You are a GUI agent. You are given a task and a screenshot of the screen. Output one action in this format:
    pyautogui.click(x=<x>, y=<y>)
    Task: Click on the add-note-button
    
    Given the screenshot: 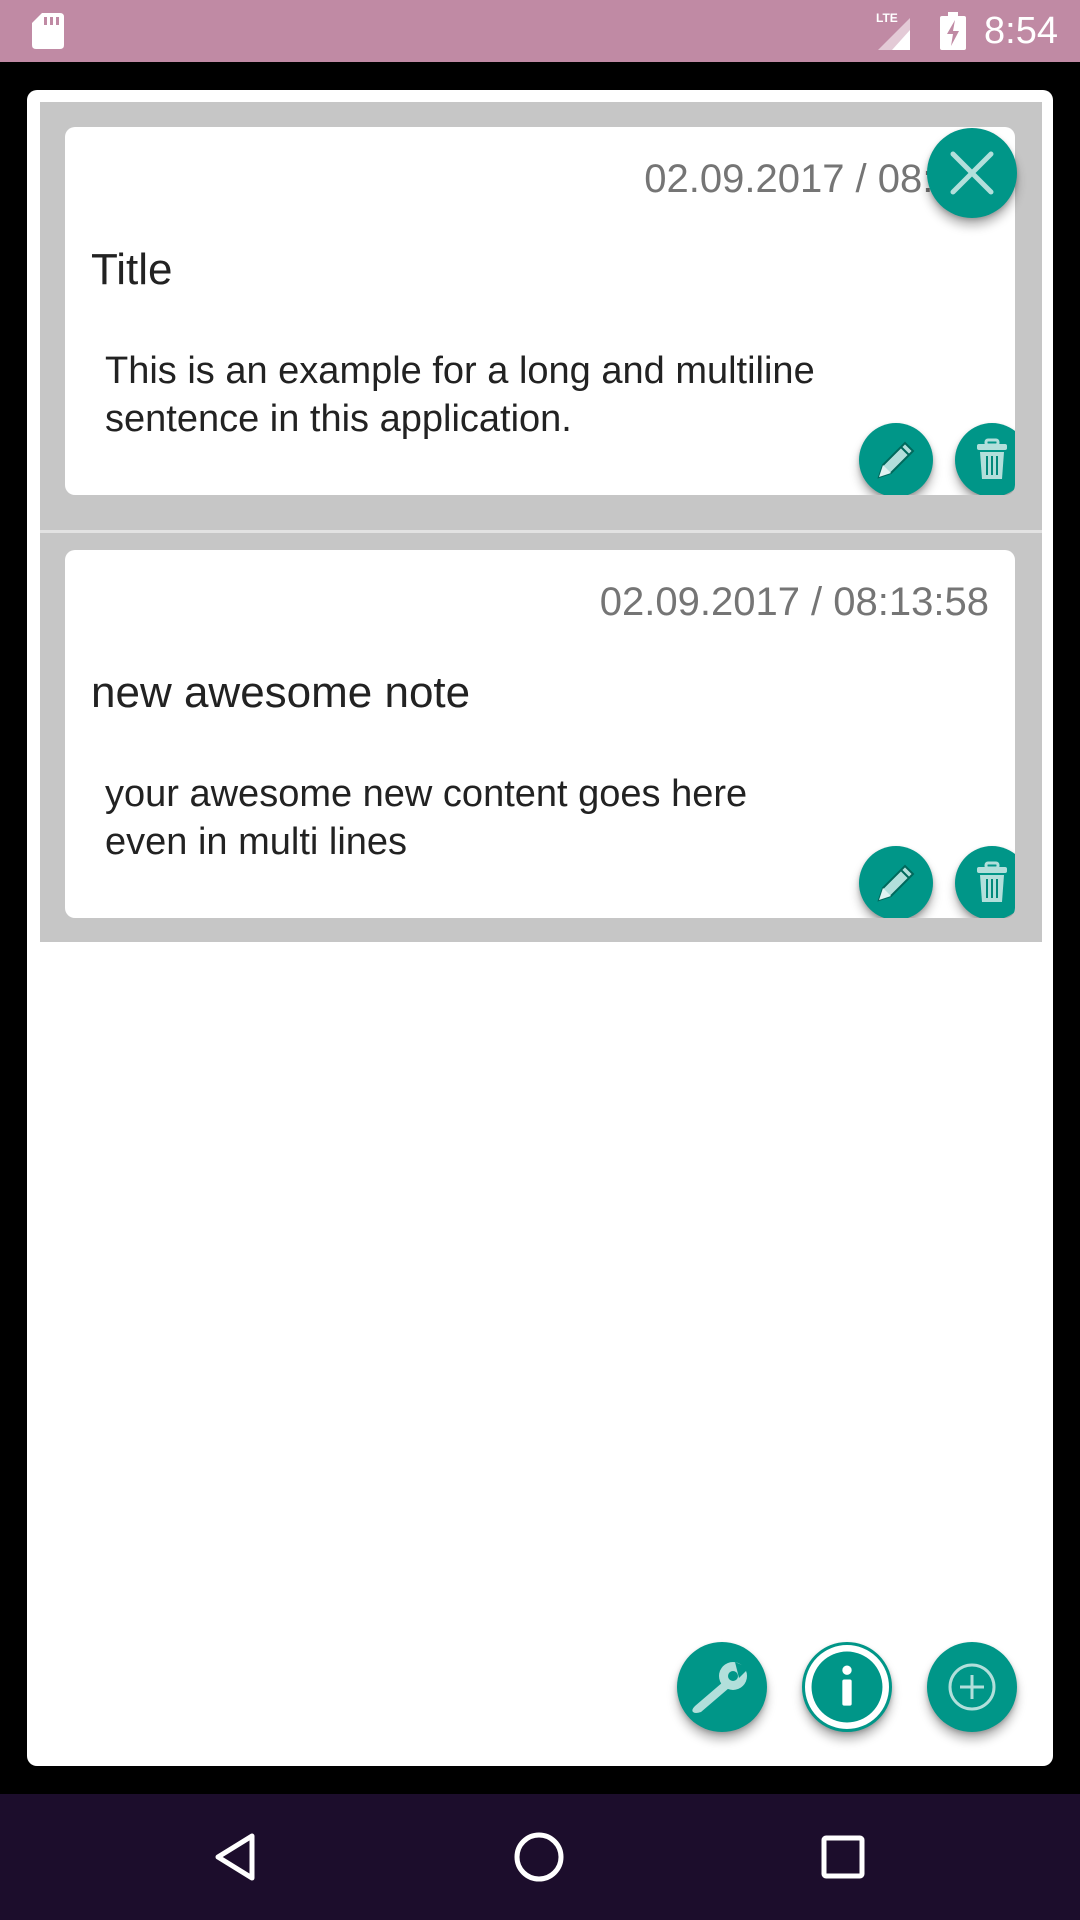 What is the action you would take?
    pyautogui.click(x=972, y=1687)
    